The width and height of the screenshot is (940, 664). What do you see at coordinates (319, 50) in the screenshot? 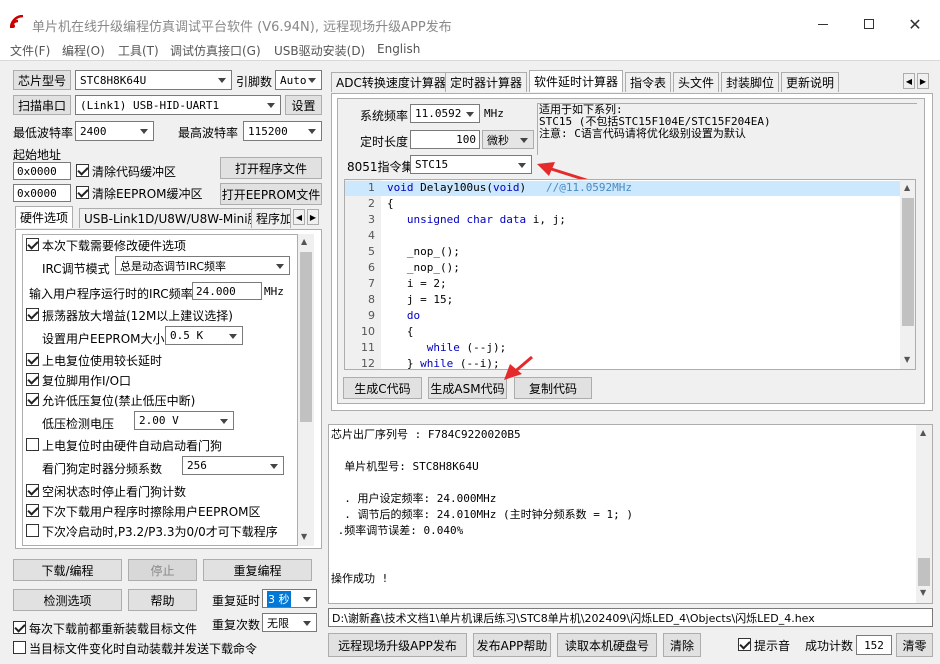
I see `menu-usb: USB驱动安装(D)` at bounding box center [319, 50].